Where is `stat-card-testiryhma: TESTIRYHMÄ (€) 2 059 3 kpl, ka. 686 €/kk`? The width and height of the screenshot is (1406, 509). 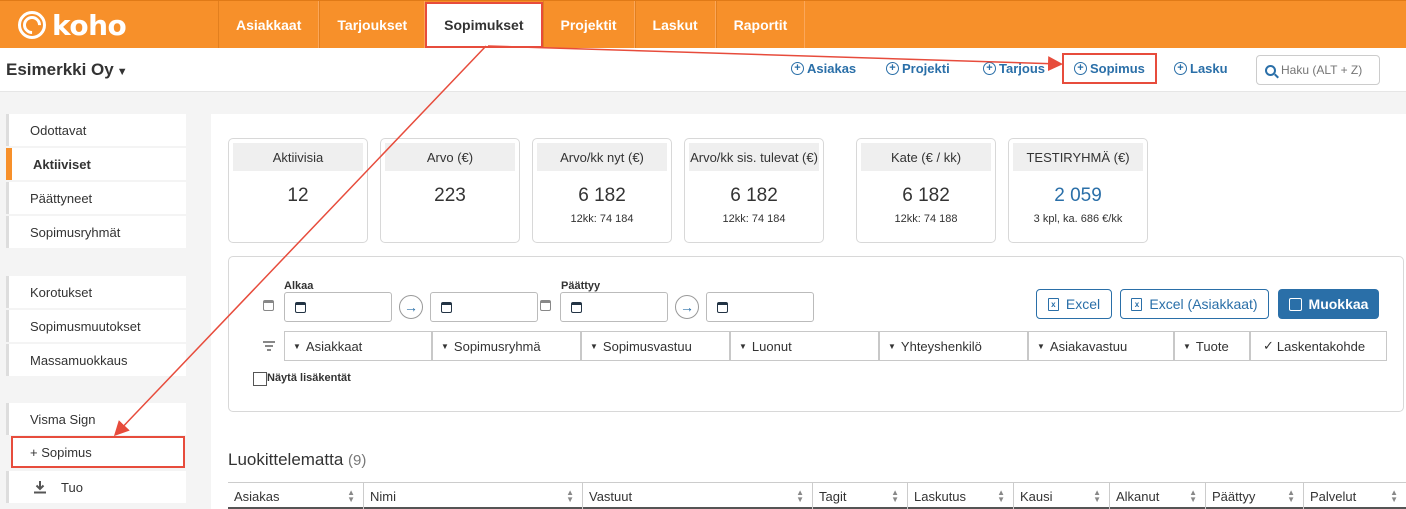 stat-card-testiryhma: TESTIRYHMÄ (€) 2 059 3 kpl, ka. 686 €/kk is located at coordinates (1078, 190).